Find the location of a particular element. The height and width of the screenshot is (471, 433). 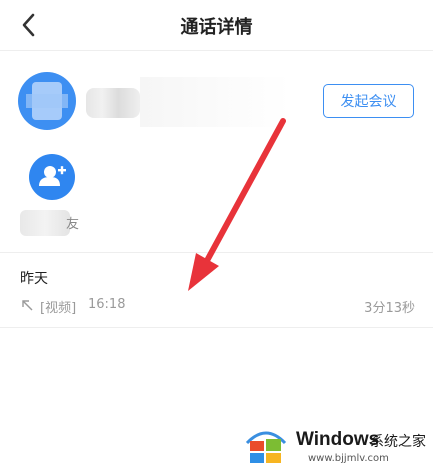

avatar-blur is located at coordinates (47, 101).